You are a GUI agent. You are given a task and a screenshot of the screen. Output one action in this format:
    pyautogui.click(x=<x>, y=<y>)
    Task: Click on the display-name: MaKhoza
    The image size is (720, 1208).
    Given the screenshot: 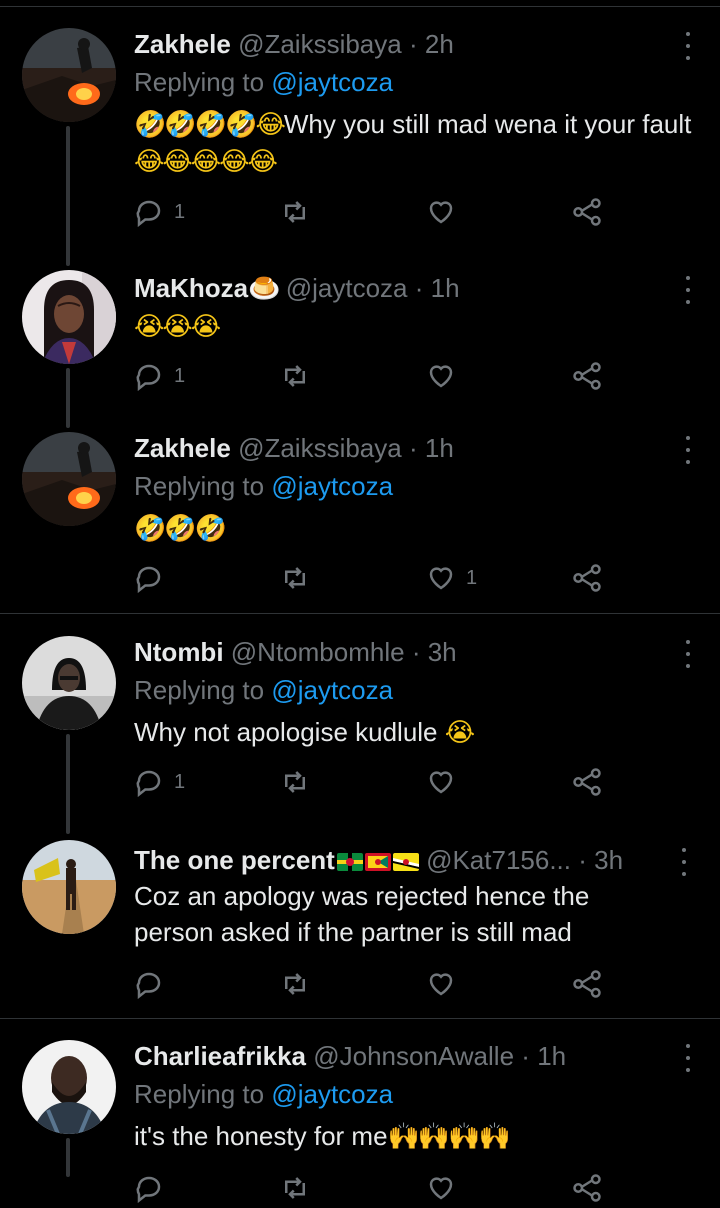 What is the action you would take?
    pyautogui.click(x=191, y=288)
    